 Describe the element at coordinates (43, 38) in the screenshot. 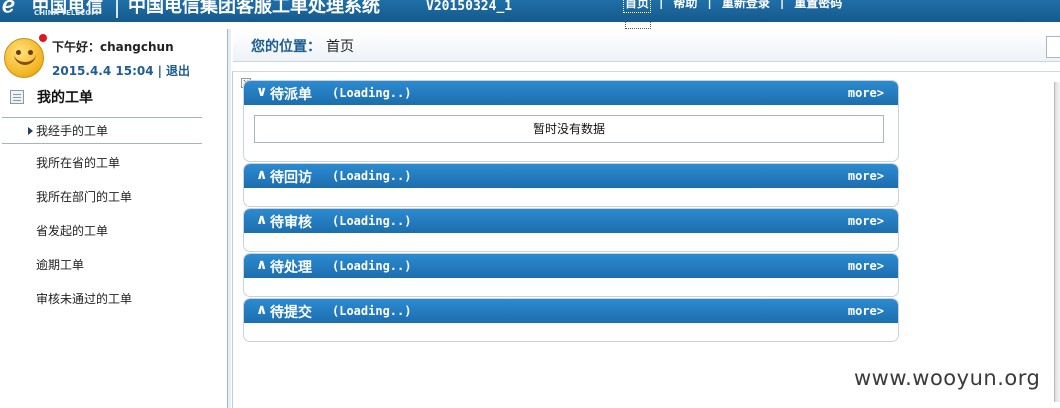

I see `notification-dot-icon` at that location.